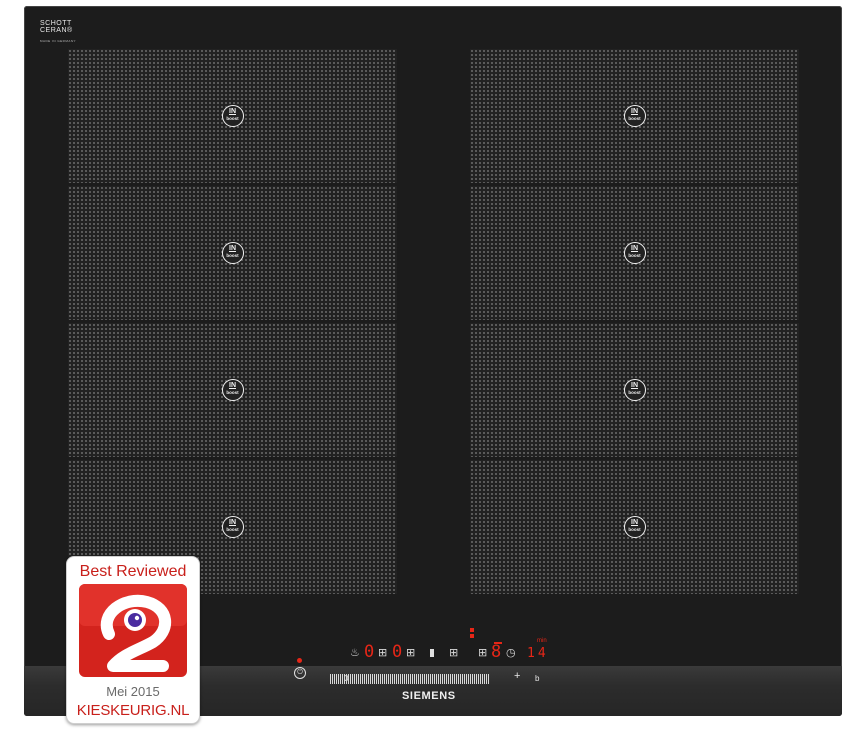  What do you see at coordinates (299, 660) in the screenshot?
I see `power-indicator-led` at bounding box center [299, 660].